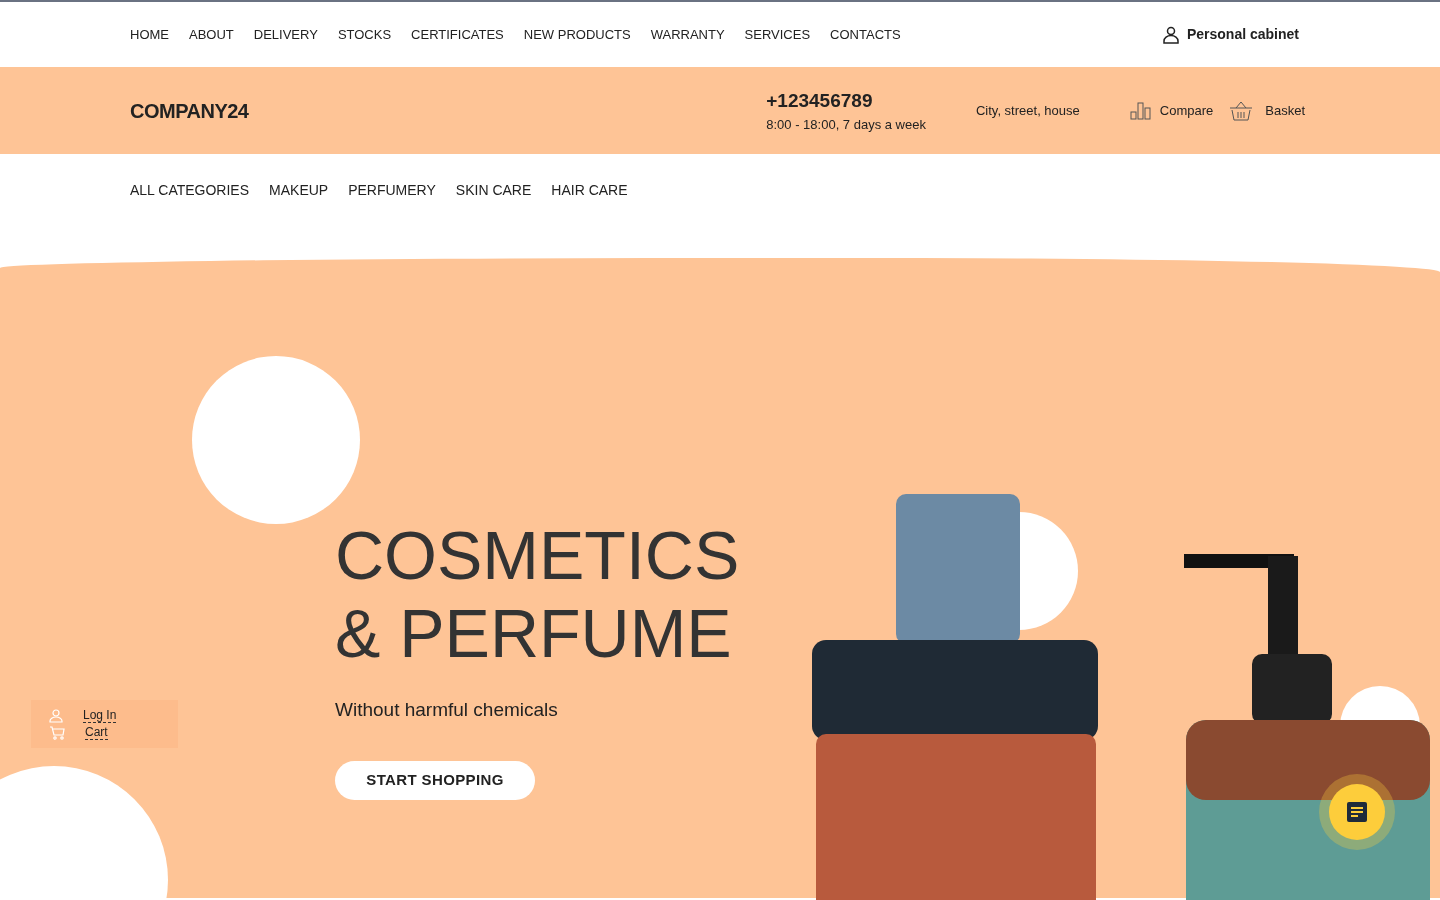 This screenshot has width=1440, height=900. Describe the element at coordinates (865, 34) in the screenshot. I see `nav-link: CONTACTS` at that location.